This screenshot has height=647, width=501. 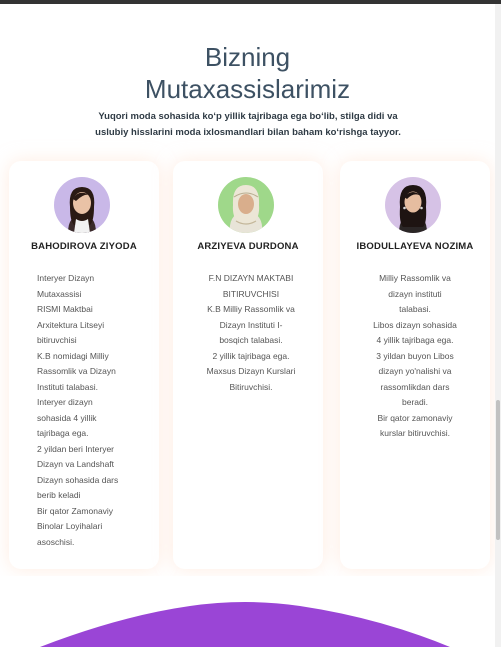 I want to click on decorative-shape, so click(x=245, y=624).